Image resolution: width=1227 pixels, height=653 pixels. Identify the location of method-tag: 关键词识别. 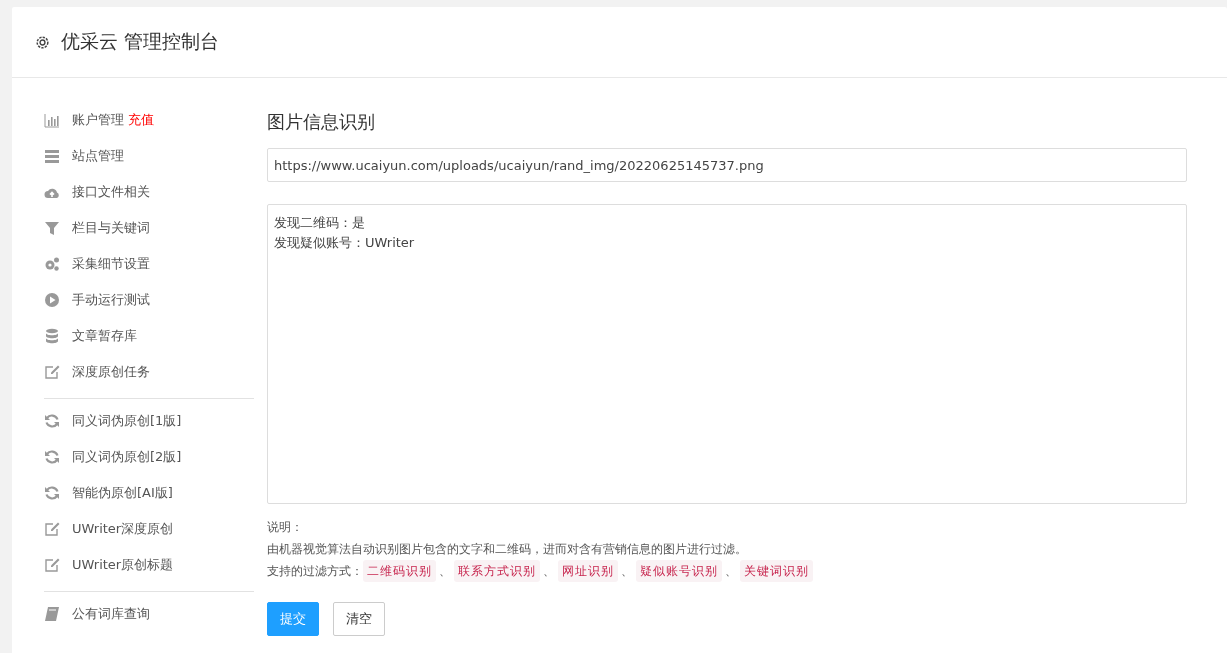
(776, 571).